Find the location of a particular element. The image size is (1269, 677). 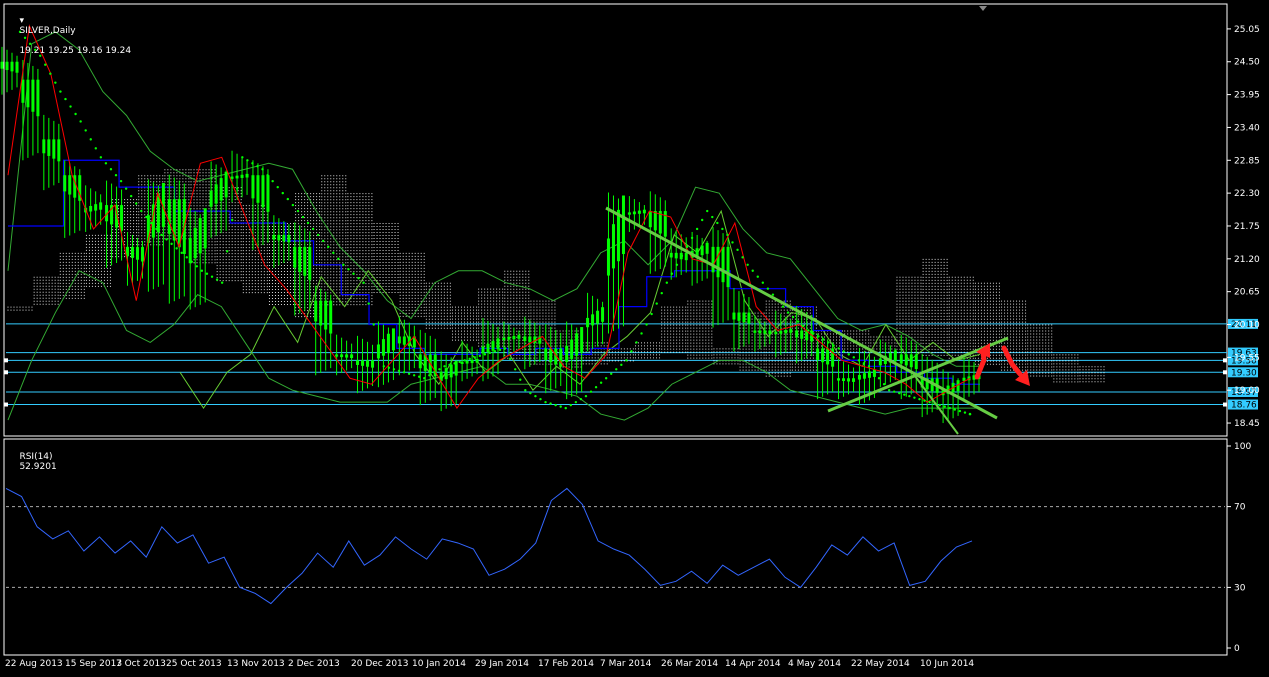

dropdown-triangle-icon: ▾ is located at coordinates (21, 21).